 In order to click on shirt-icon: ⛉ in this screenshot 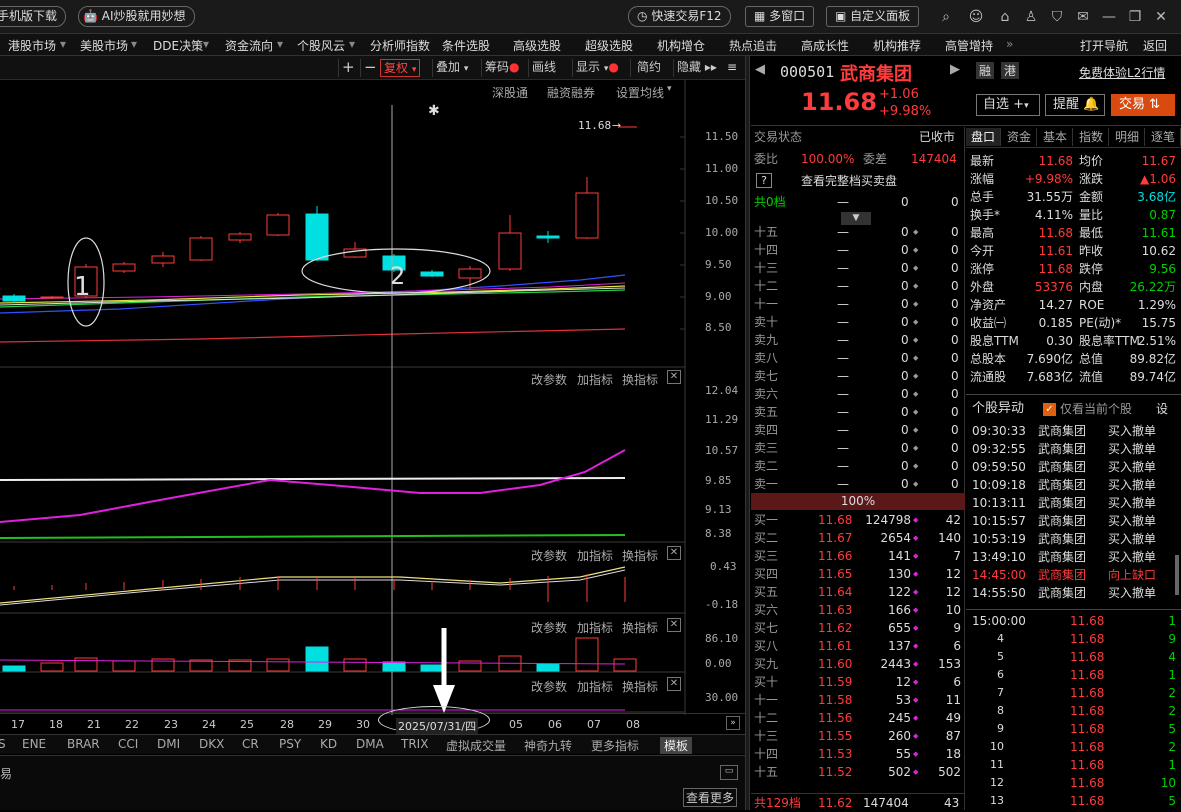, I will do `click(1057, 17)`.